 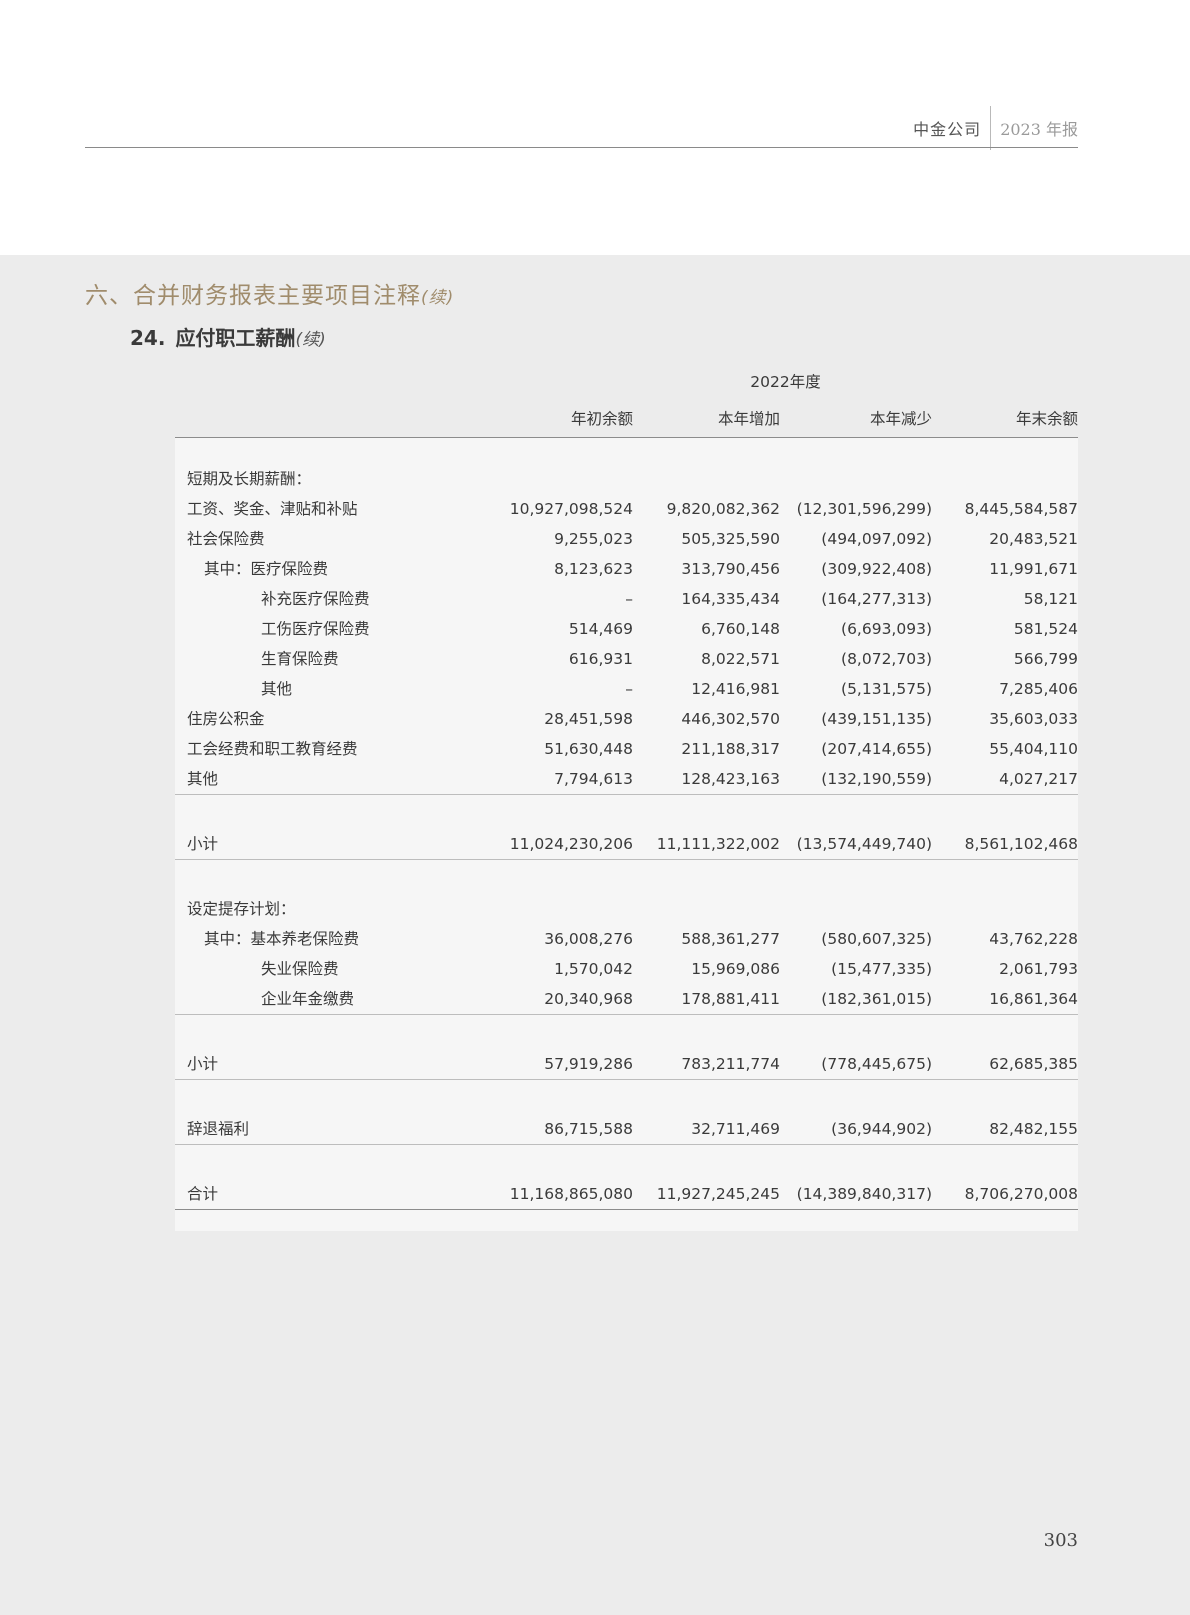 I want to click on period-header: 2022年度, so click(x=785, y=382).